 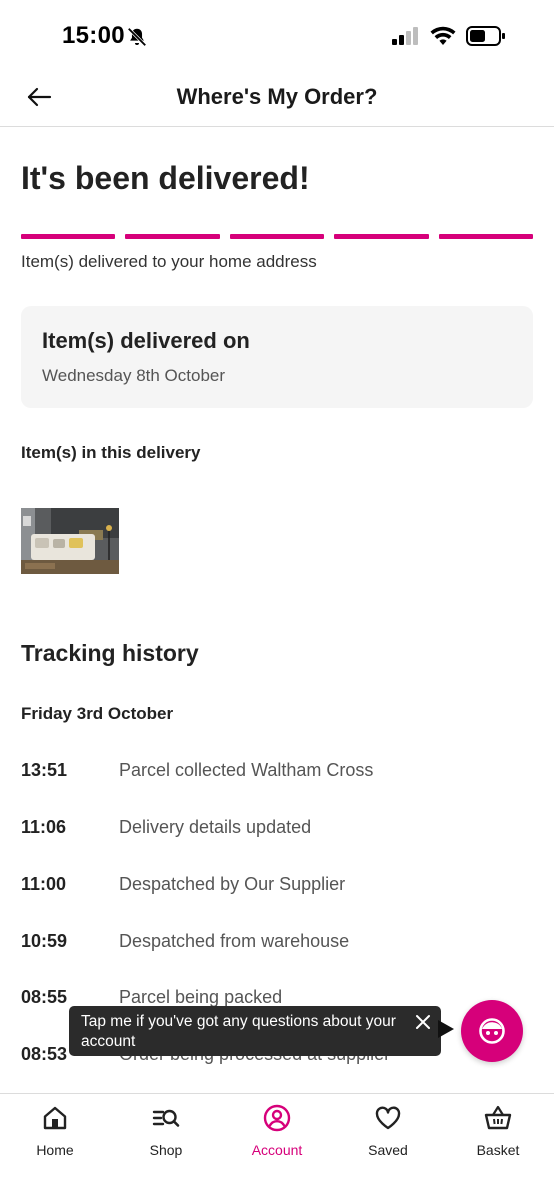 What do you see at coordinates (277, 1118) in the screenshot?
I see `account-icon` at bounding box center [277, 1118].